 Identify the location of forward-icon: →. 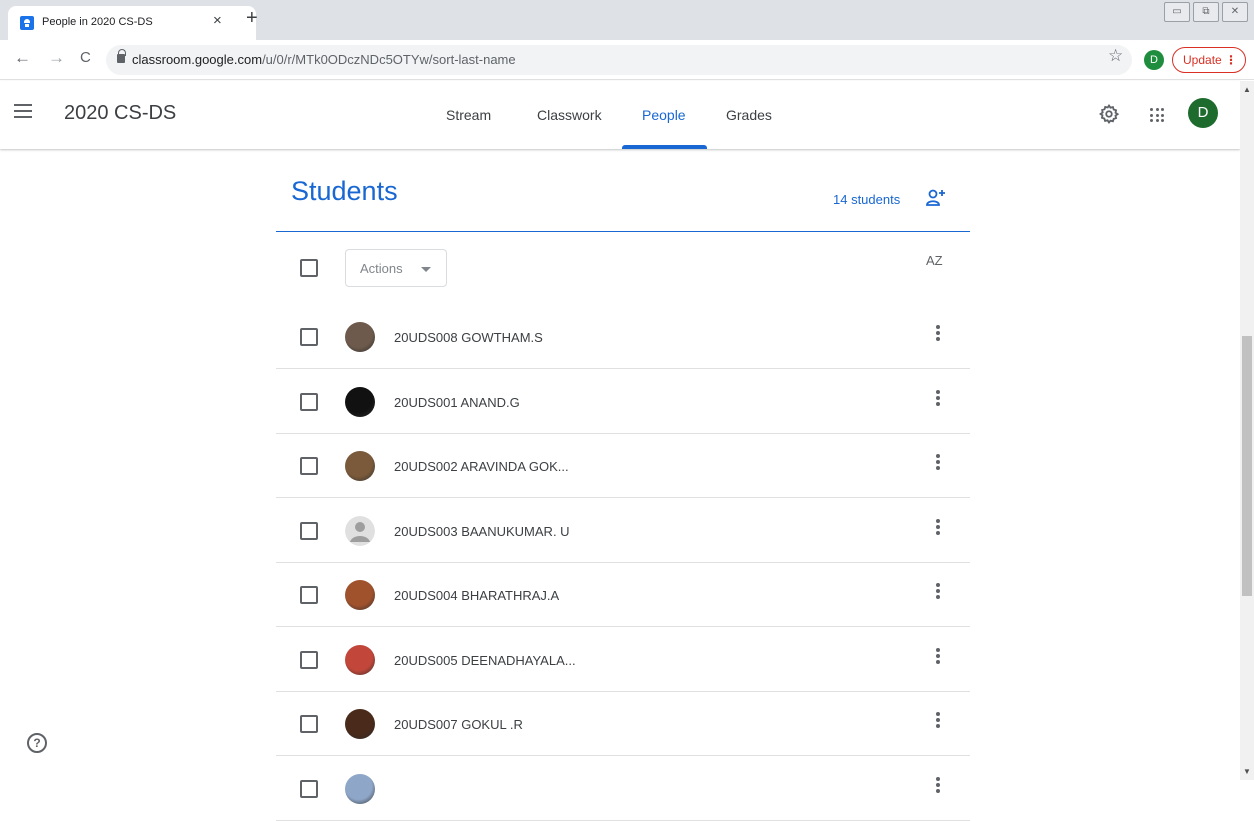
(56, 58).